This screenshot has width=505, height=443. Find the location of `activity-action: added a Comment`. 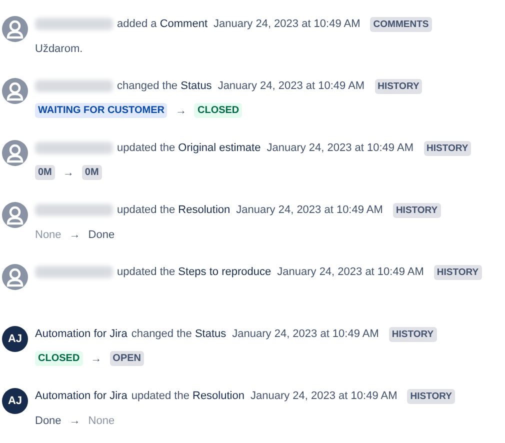

activity-action: added a Comment is located at coordinates (162, 24).